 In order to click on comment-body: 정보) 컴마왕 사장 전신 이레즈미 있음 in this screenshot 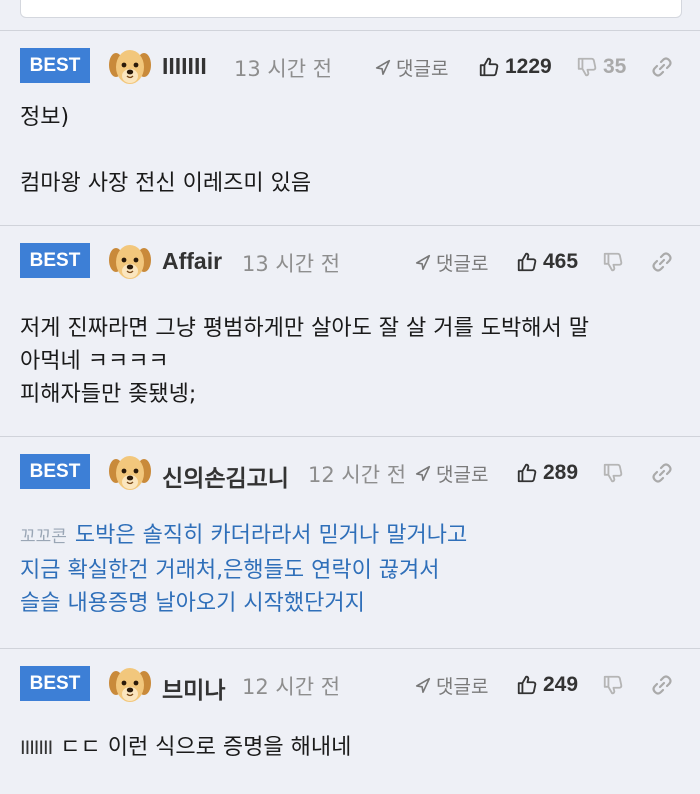, I will do `click(355, 150)`.